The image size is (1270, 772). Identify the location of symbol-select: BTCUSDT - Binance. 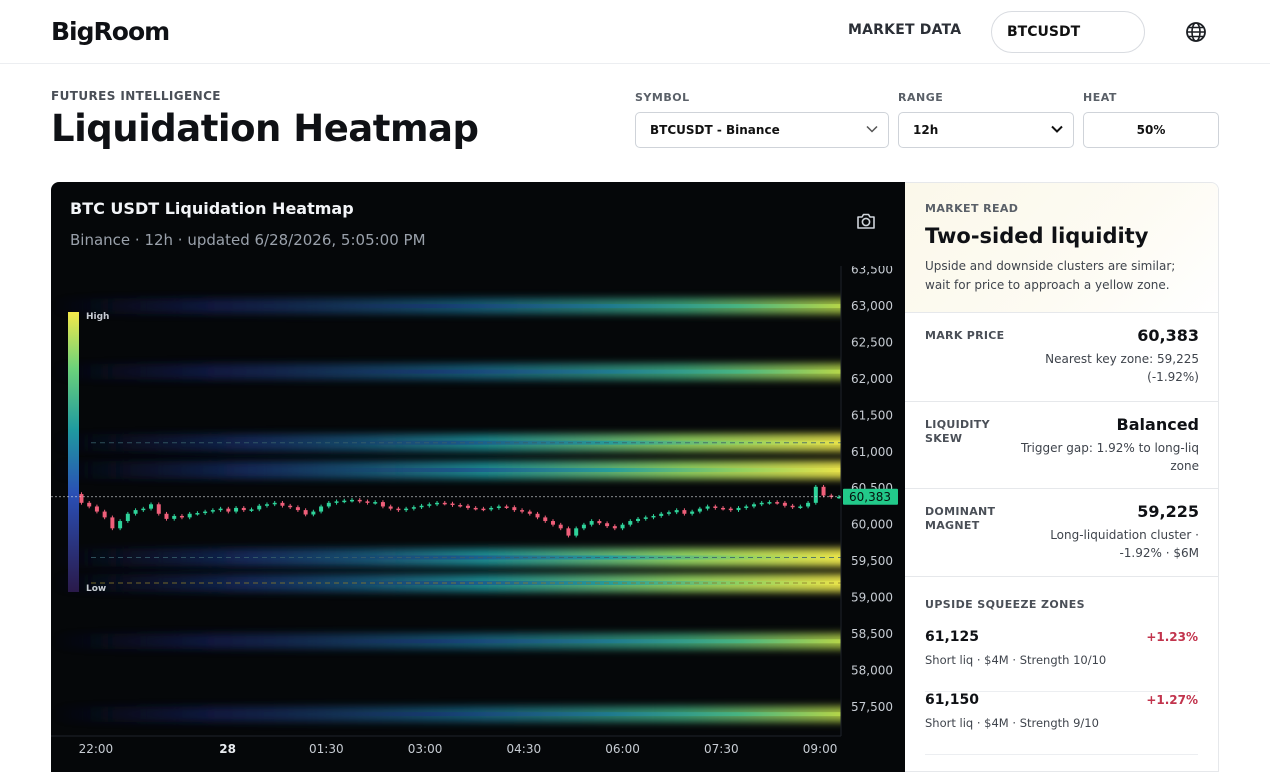
(762, 130).